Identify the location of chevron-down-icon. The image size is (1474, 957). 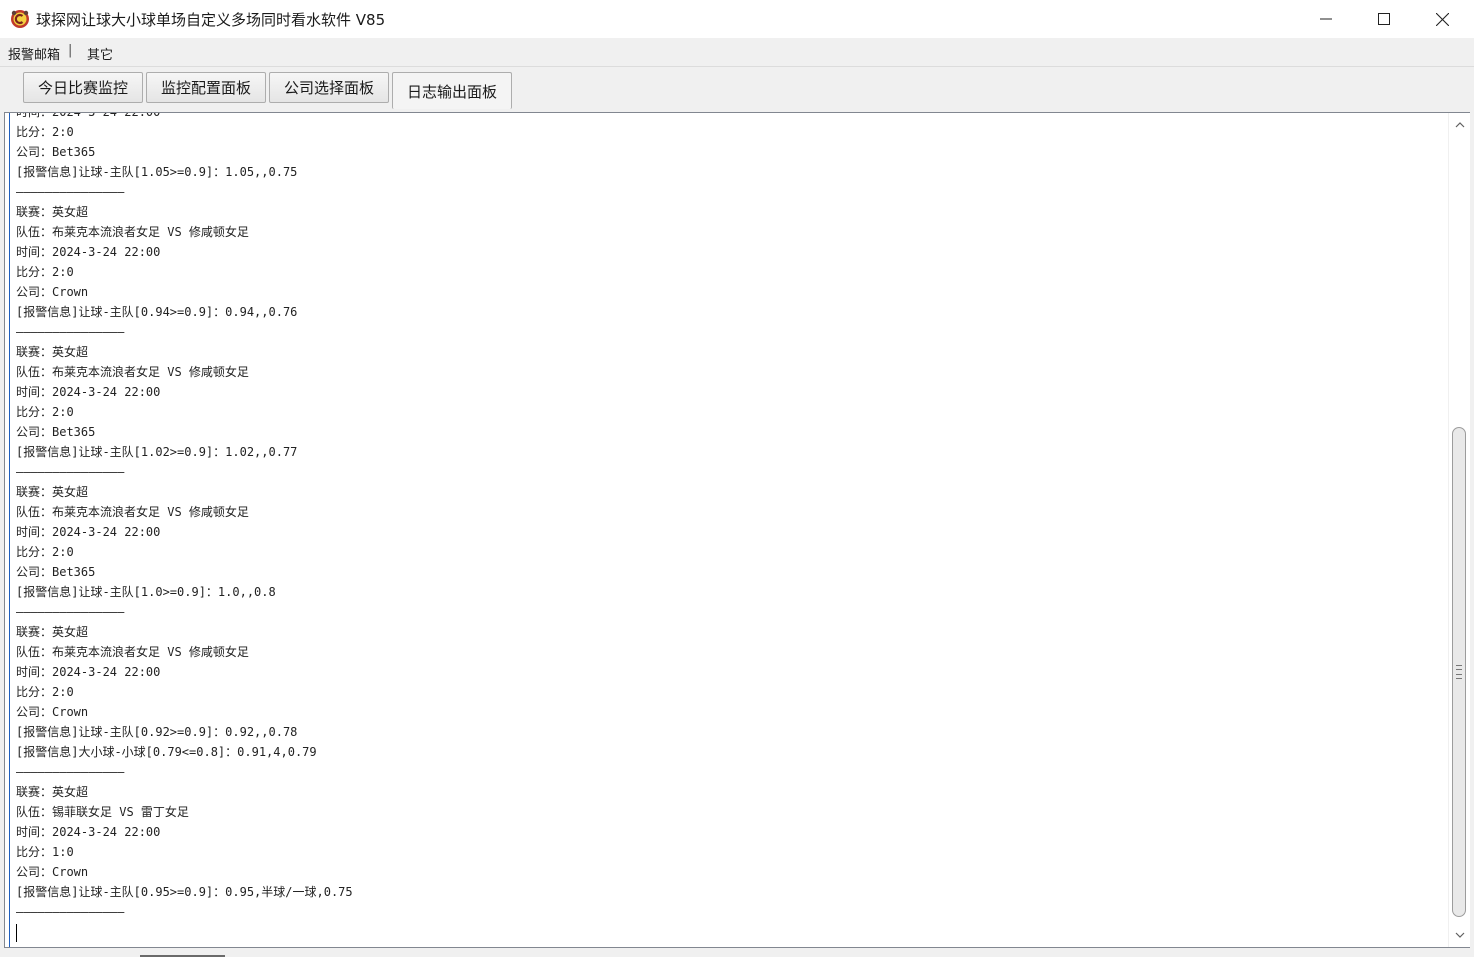
(1459, 935).